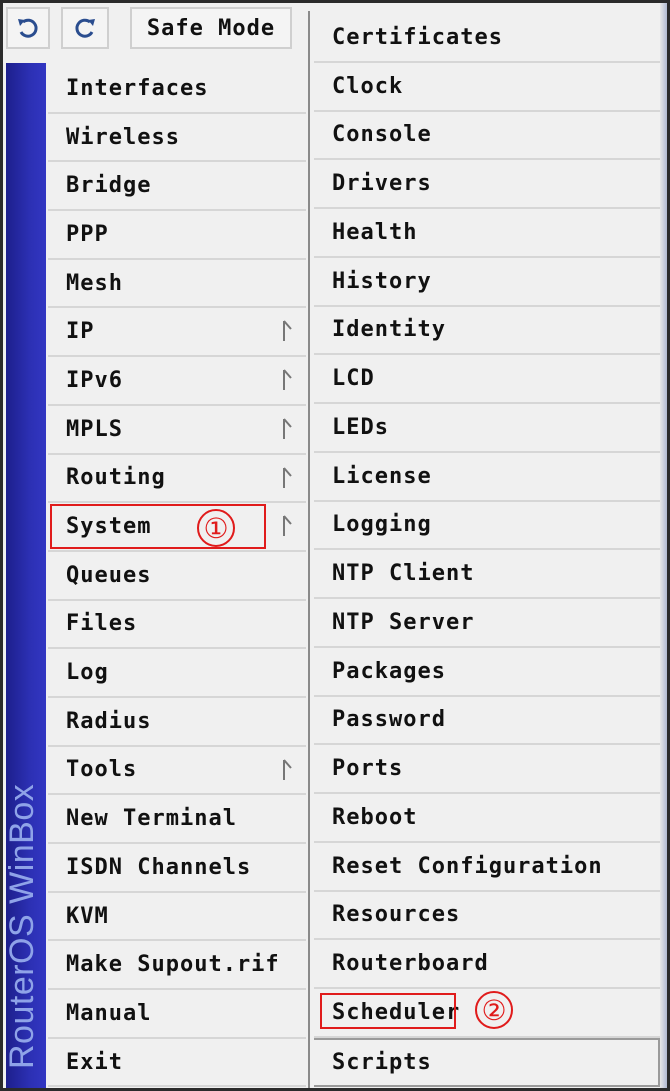 The height and width of the screenshot is (1091, 670). I want to click on window-edge, so click(663, 545).